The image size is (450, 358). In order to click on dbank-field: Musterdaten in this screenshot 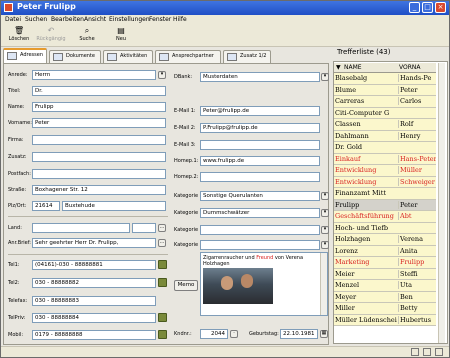, I will do `click(260, 77)`.